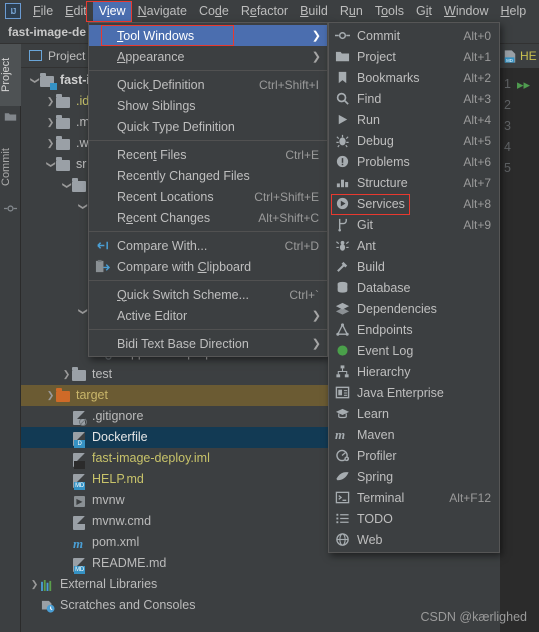  Describe the element at coordinates (152, 315) in the screenshot. I see `menu-item-label: Active Editor` at that location.